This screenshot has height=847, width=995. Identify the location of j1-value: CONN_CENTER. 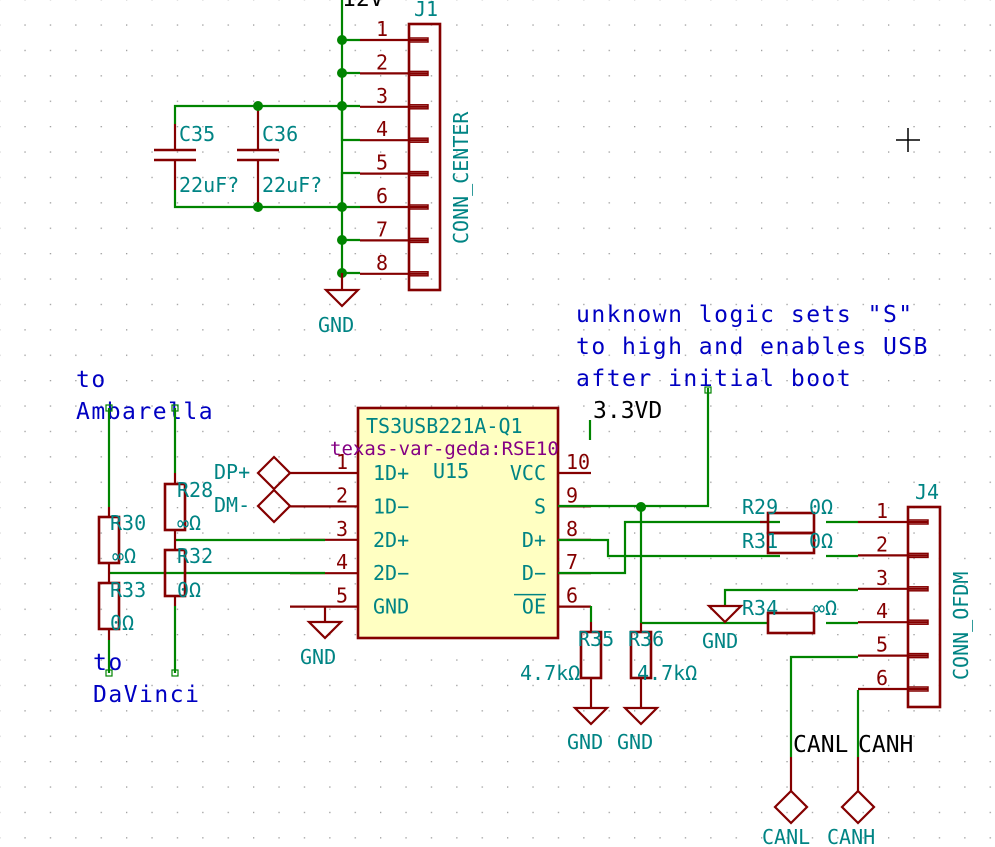
(461, 177).